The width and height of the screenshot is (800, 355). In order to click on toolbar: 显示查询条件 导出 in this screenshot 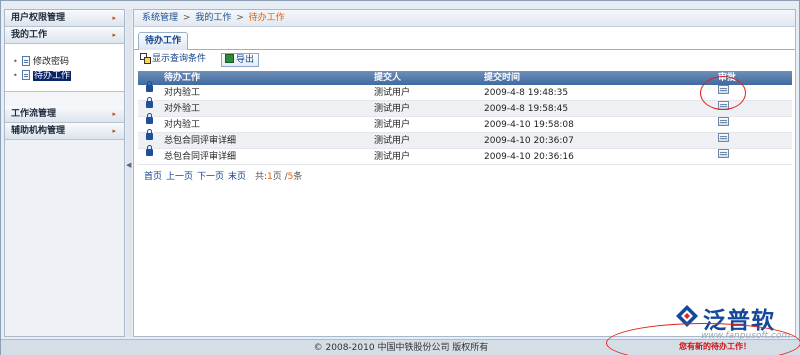, I will do `click(464, 60)`.